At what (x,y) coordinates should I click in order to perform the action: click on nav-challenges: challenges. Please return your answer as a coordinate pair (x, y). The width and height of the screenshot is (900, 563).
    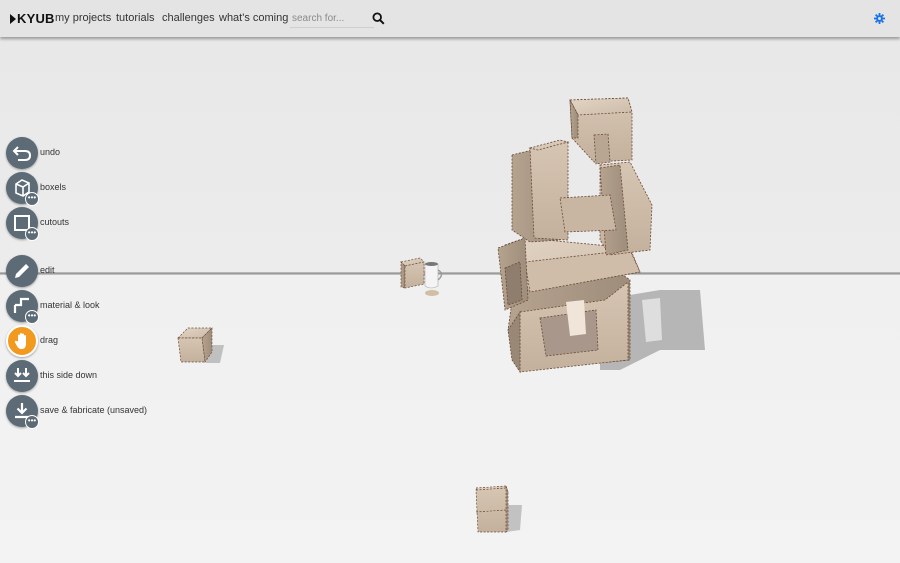
    Looking at the image, I should click on (188, 18).